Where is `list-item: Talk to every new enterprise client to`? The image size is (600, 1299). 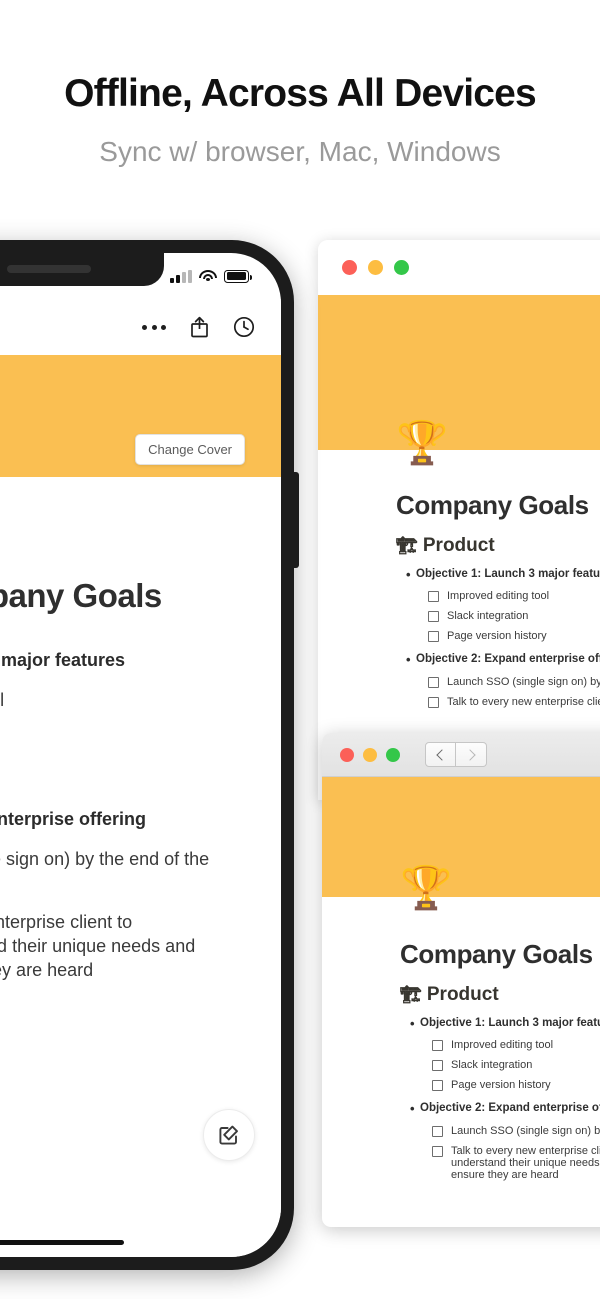 list-item: Talk to every new enterprise client to is located at coordinates (459, 702).